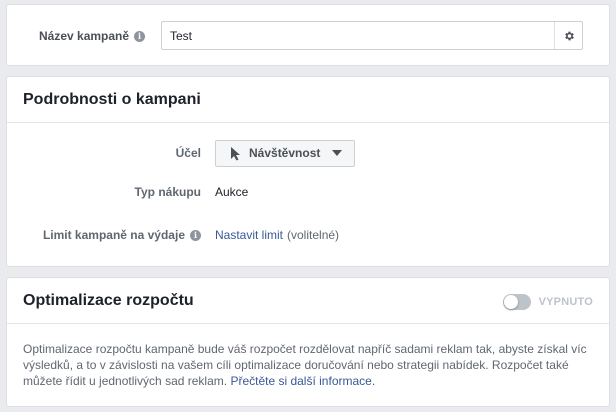 The height and width of the screenshot is (412, 616). I want to click on chevron-down-icon, so click(337, 153).